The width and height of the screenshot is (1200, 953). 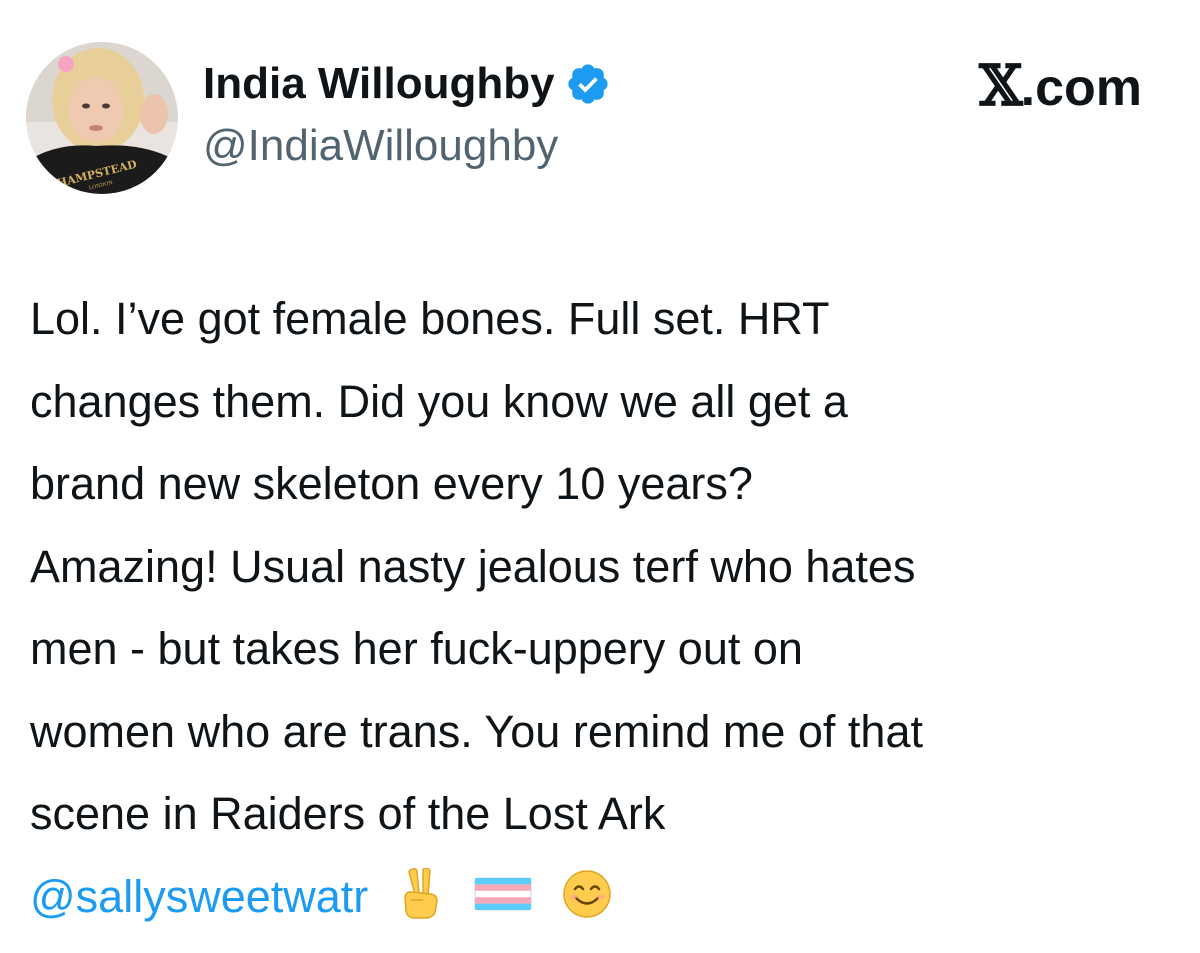 I want to click on tweet-line: men - but takes her fuck-uppery out on, so click(x=416, y=648).